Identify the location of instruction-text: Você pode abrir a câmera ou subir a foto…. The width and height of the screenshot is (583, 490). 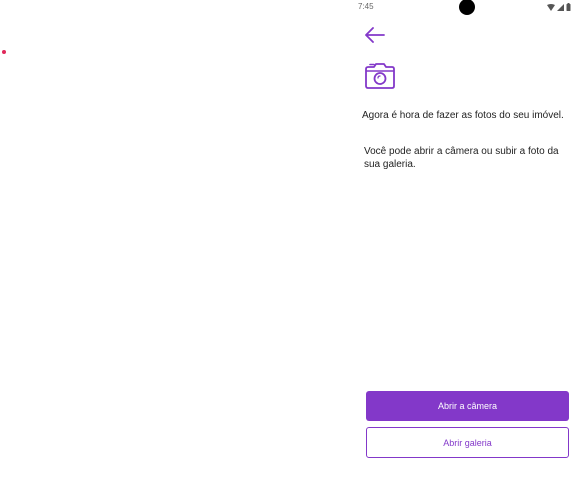
(461, 158).